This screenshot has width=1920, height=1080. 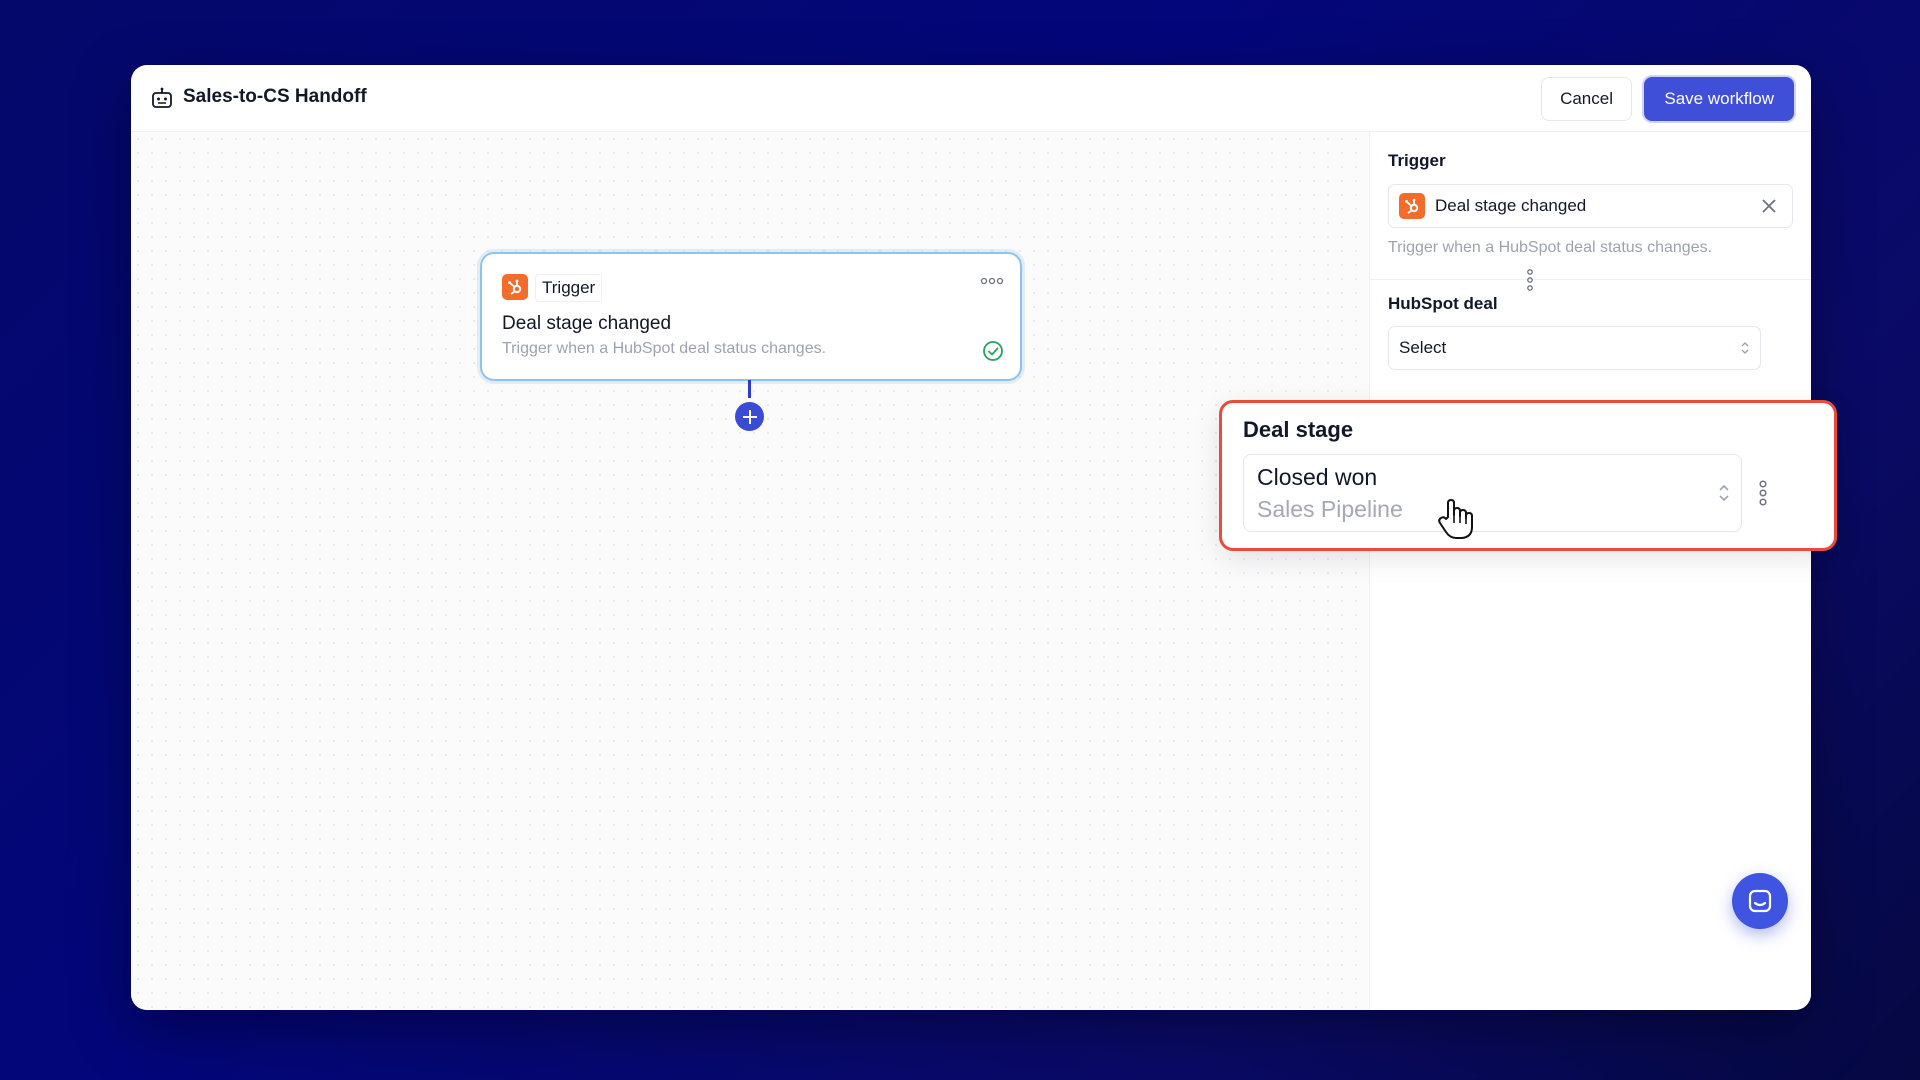 I want to click on deal-stage-pipeline: Sales Pipeline, so click(x=1330, y=509).